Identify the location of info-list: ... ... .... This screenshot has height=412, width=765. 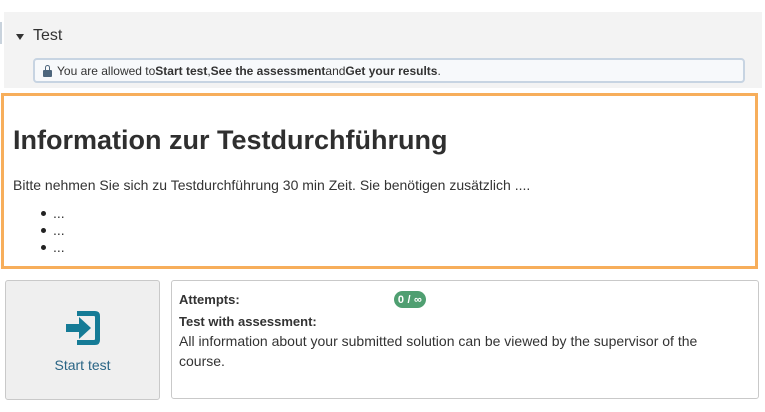
(53, 230).